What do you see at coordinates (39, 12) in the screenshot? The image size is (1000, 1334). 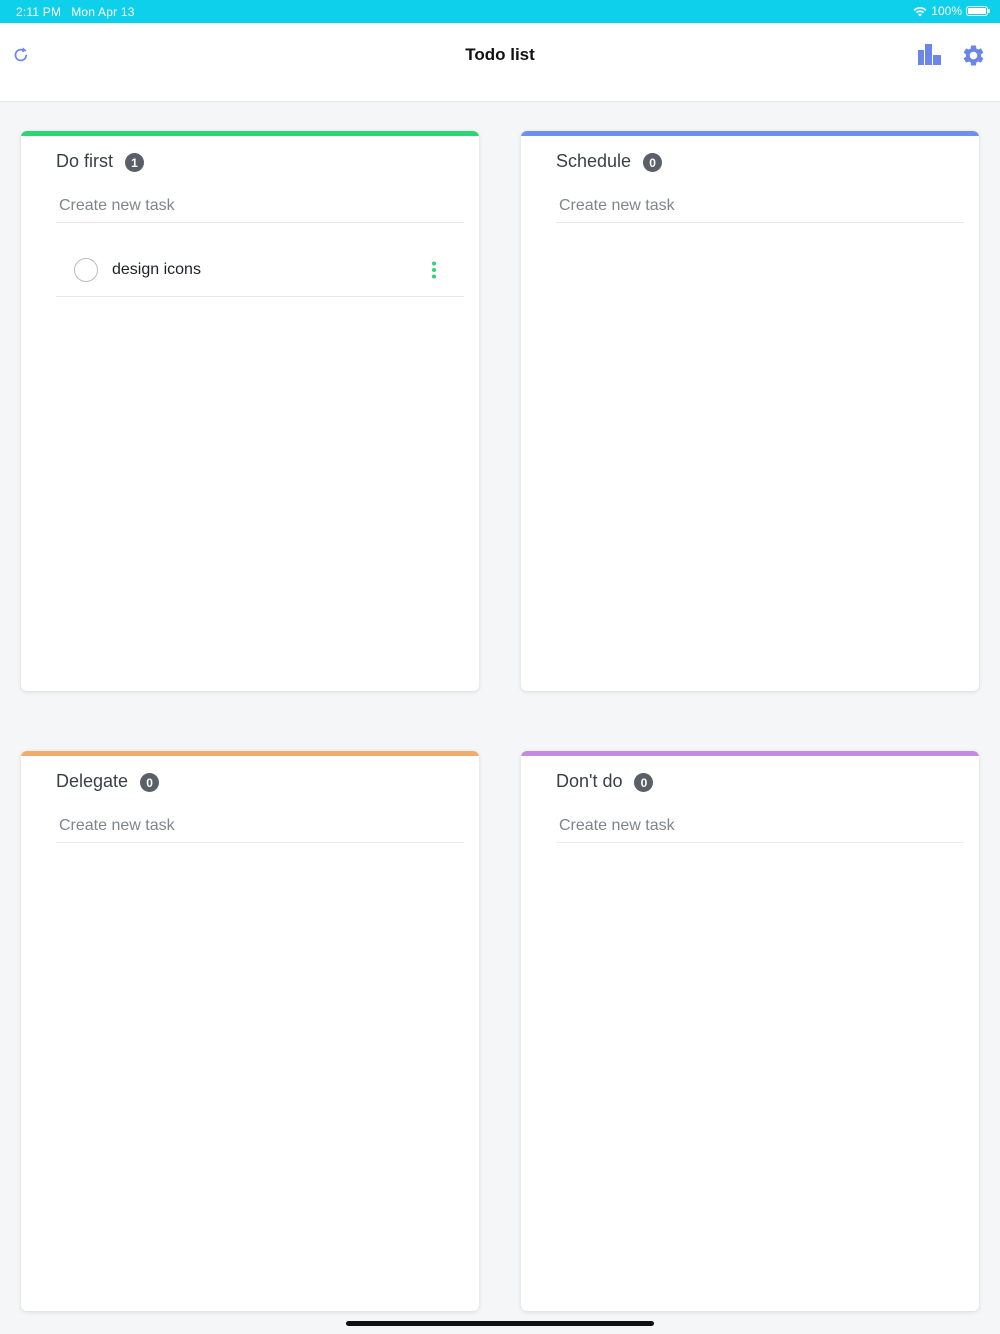 I see `status-time: 2:11 PM` at bounding box center [39, 12].